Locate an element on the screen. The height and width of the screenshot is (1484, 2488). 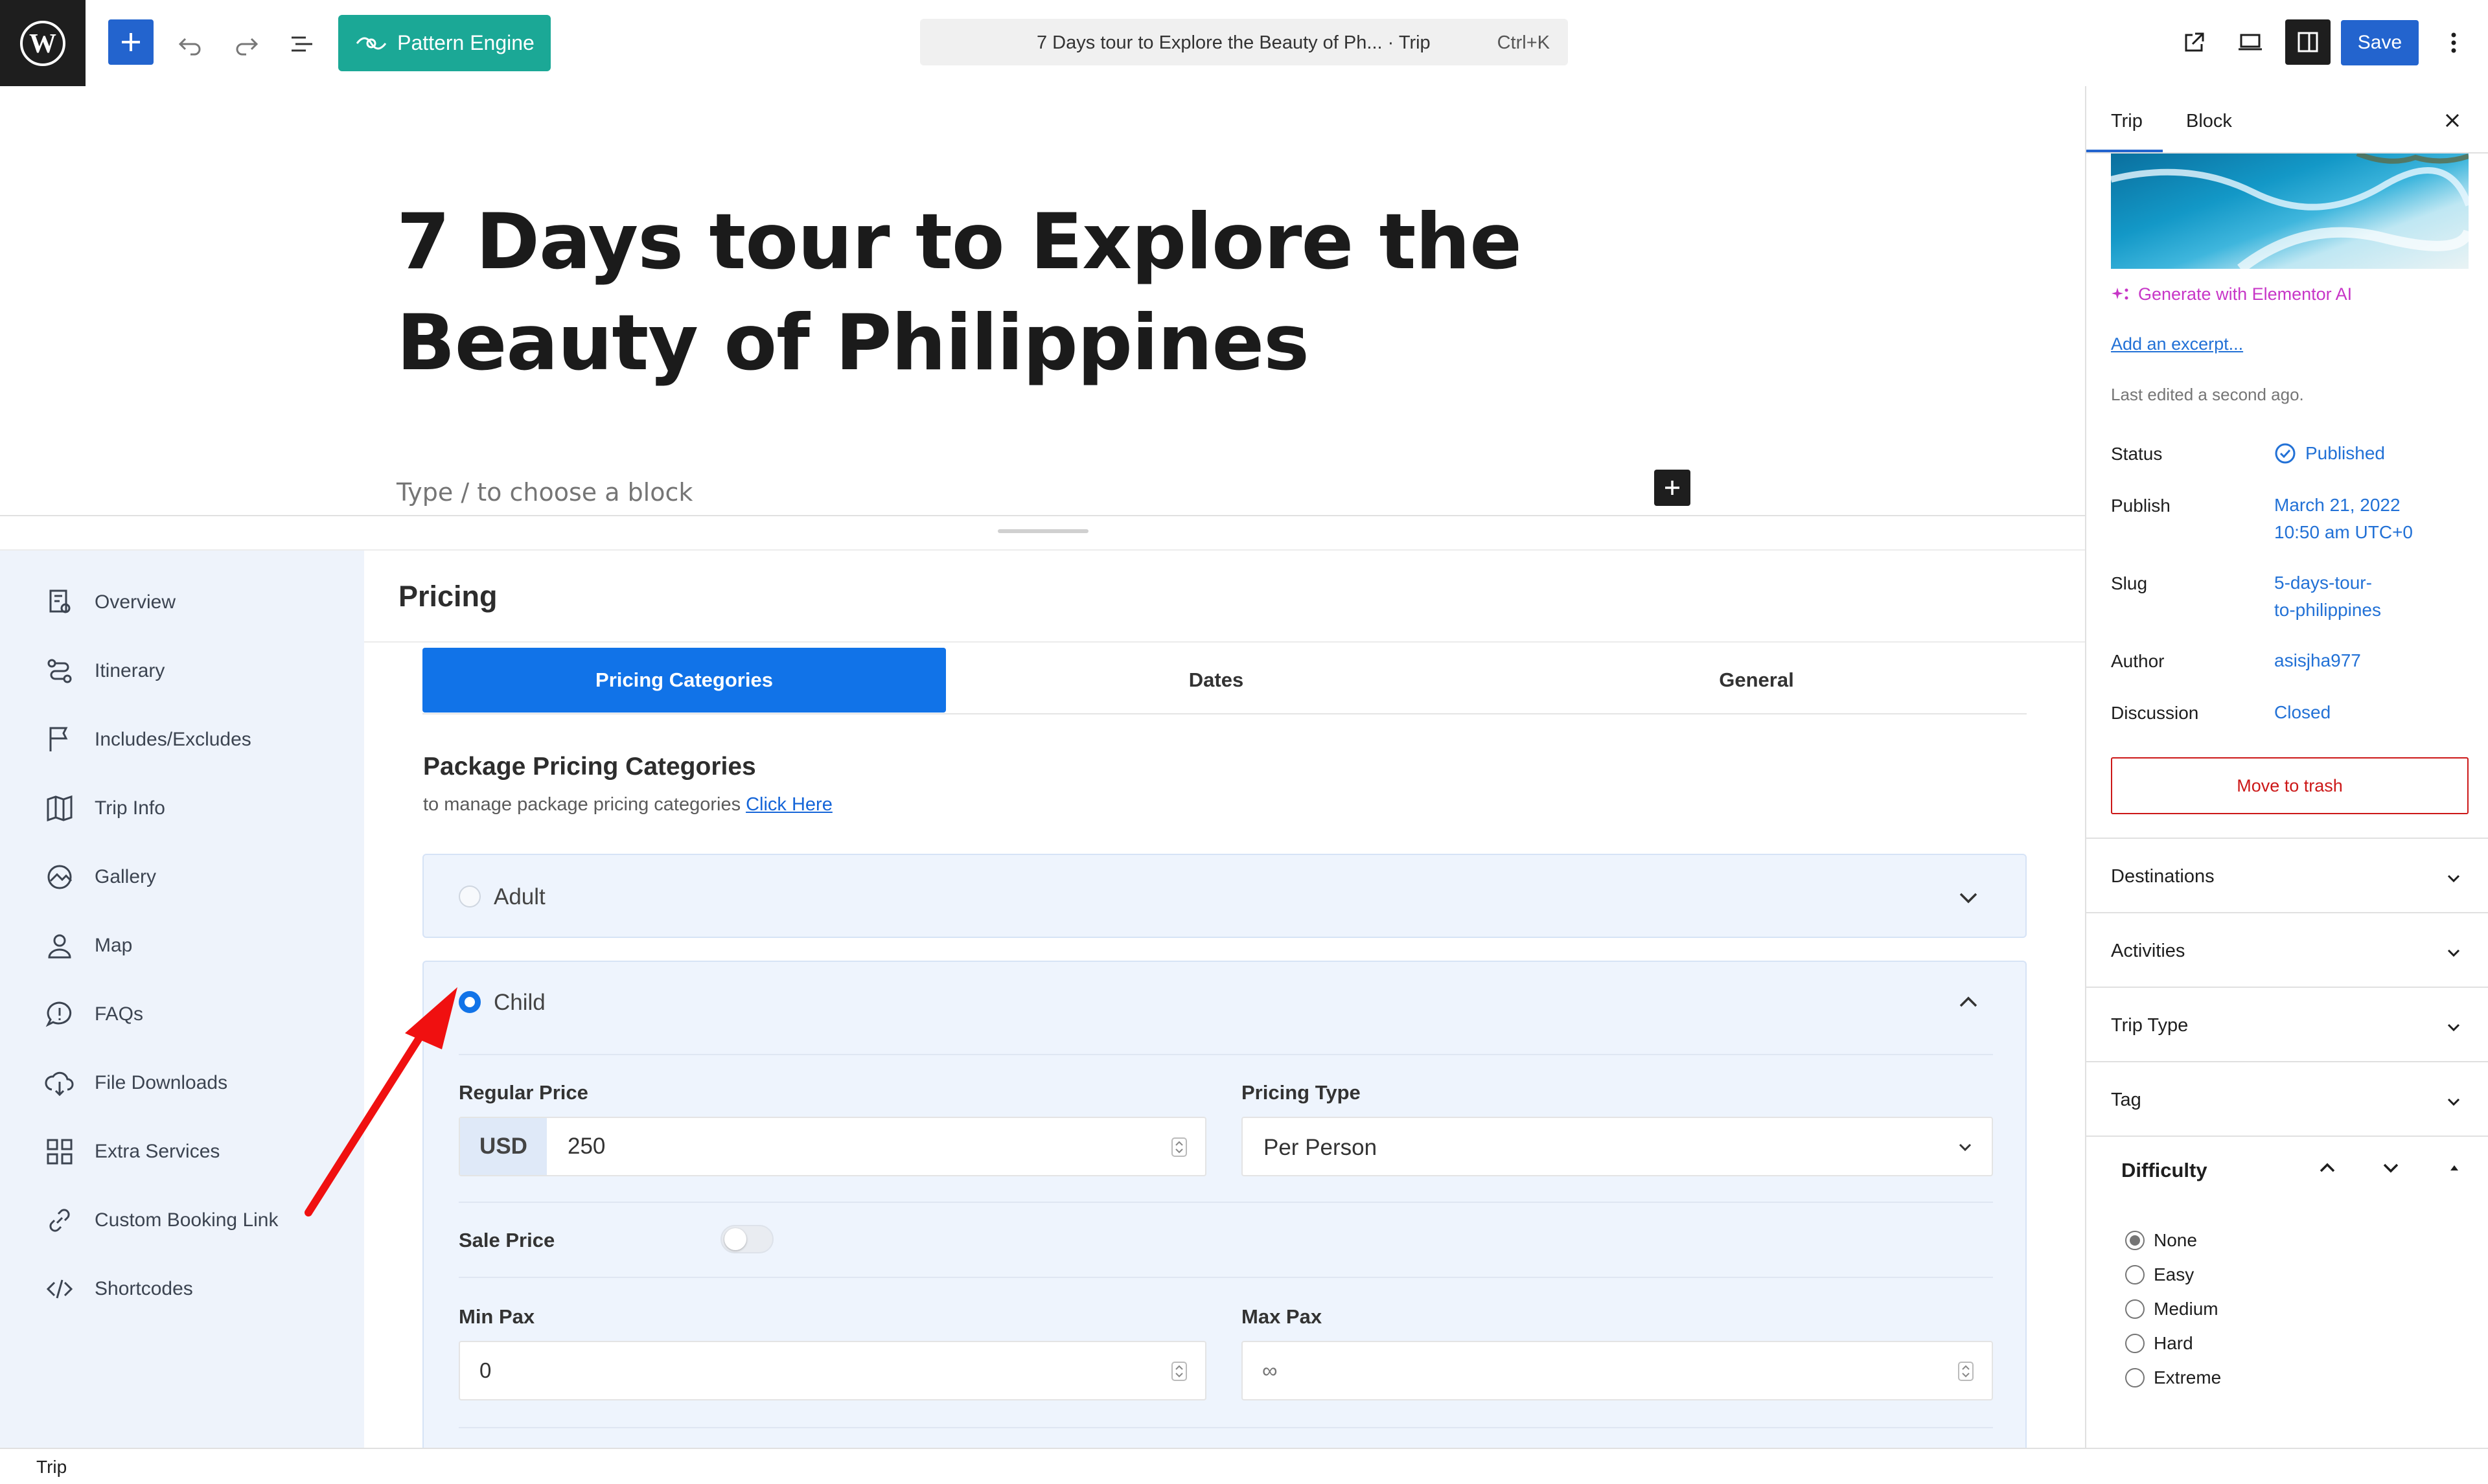
nav-item-extra-services: Extra Services is located at coordinates (132, 1151).